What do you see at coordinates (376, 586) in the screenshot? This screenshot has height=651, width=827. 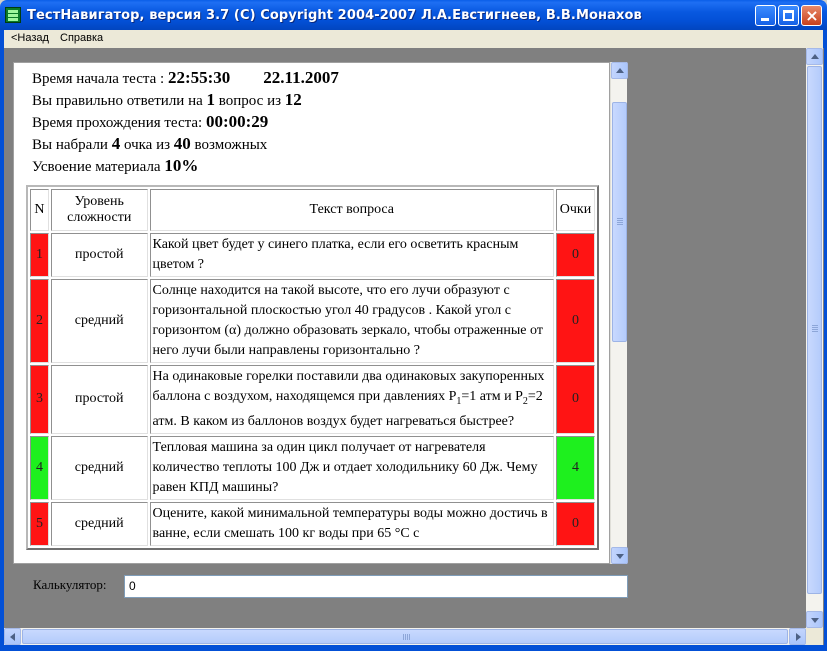 I see `calculator-input: 0` at bounding box center [376, 586].